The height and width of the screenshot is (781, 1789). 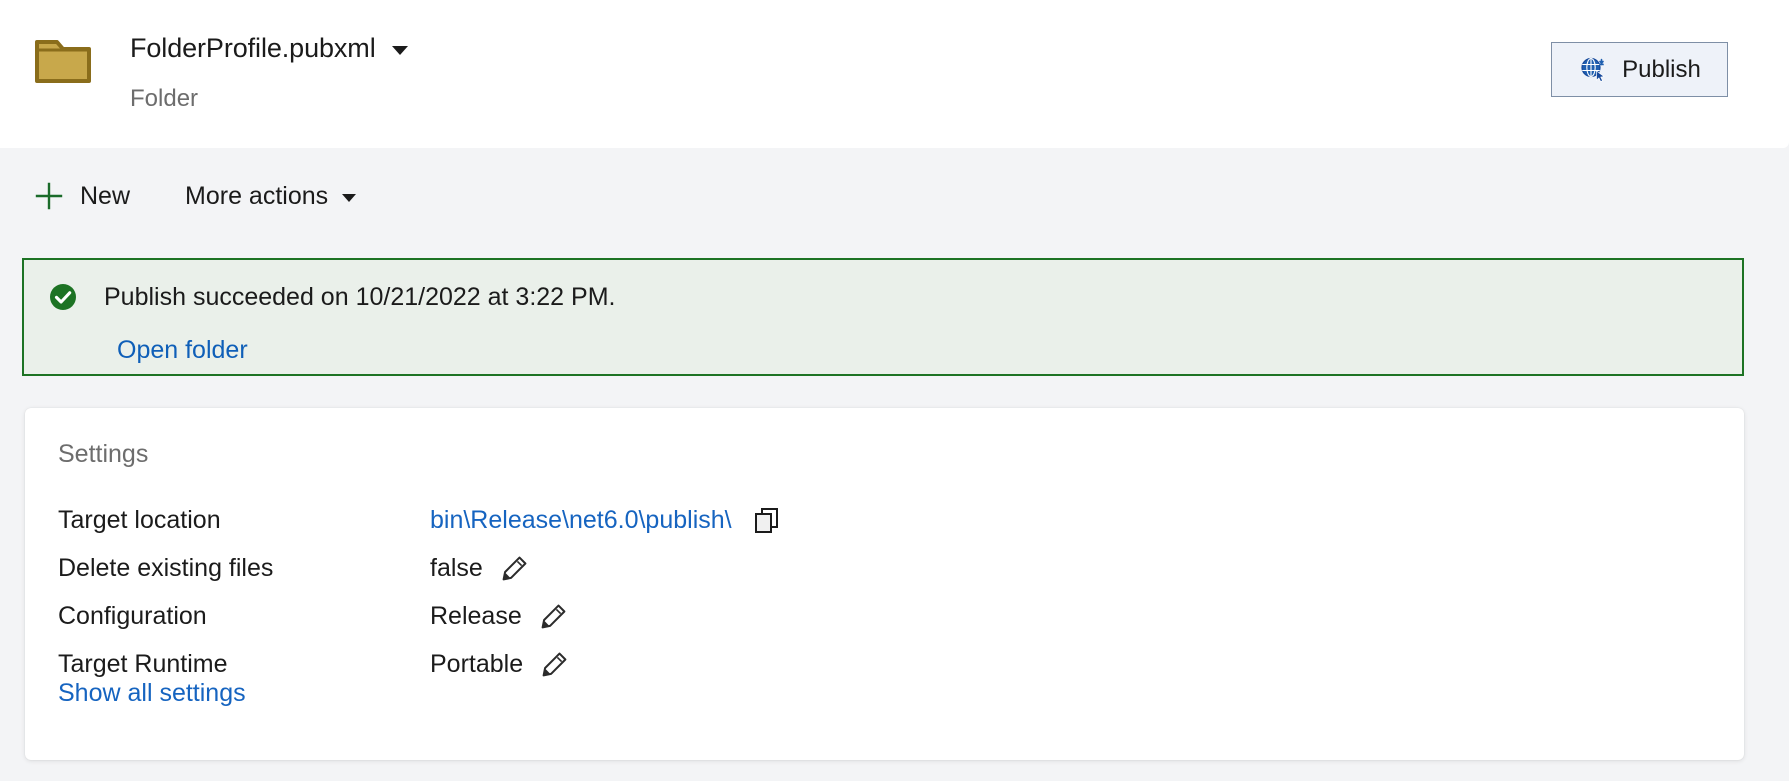 I want to click on setting-label: Configuration, so click(x=132, y=615).